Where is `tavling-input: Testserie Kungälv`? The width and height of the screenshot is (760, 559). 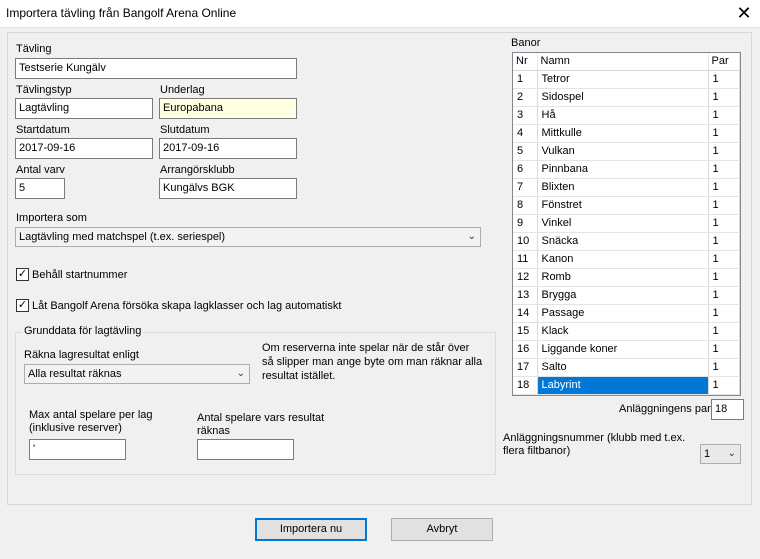
tavling-input: Testserie Kungälv is located at coordinates (156, 68).